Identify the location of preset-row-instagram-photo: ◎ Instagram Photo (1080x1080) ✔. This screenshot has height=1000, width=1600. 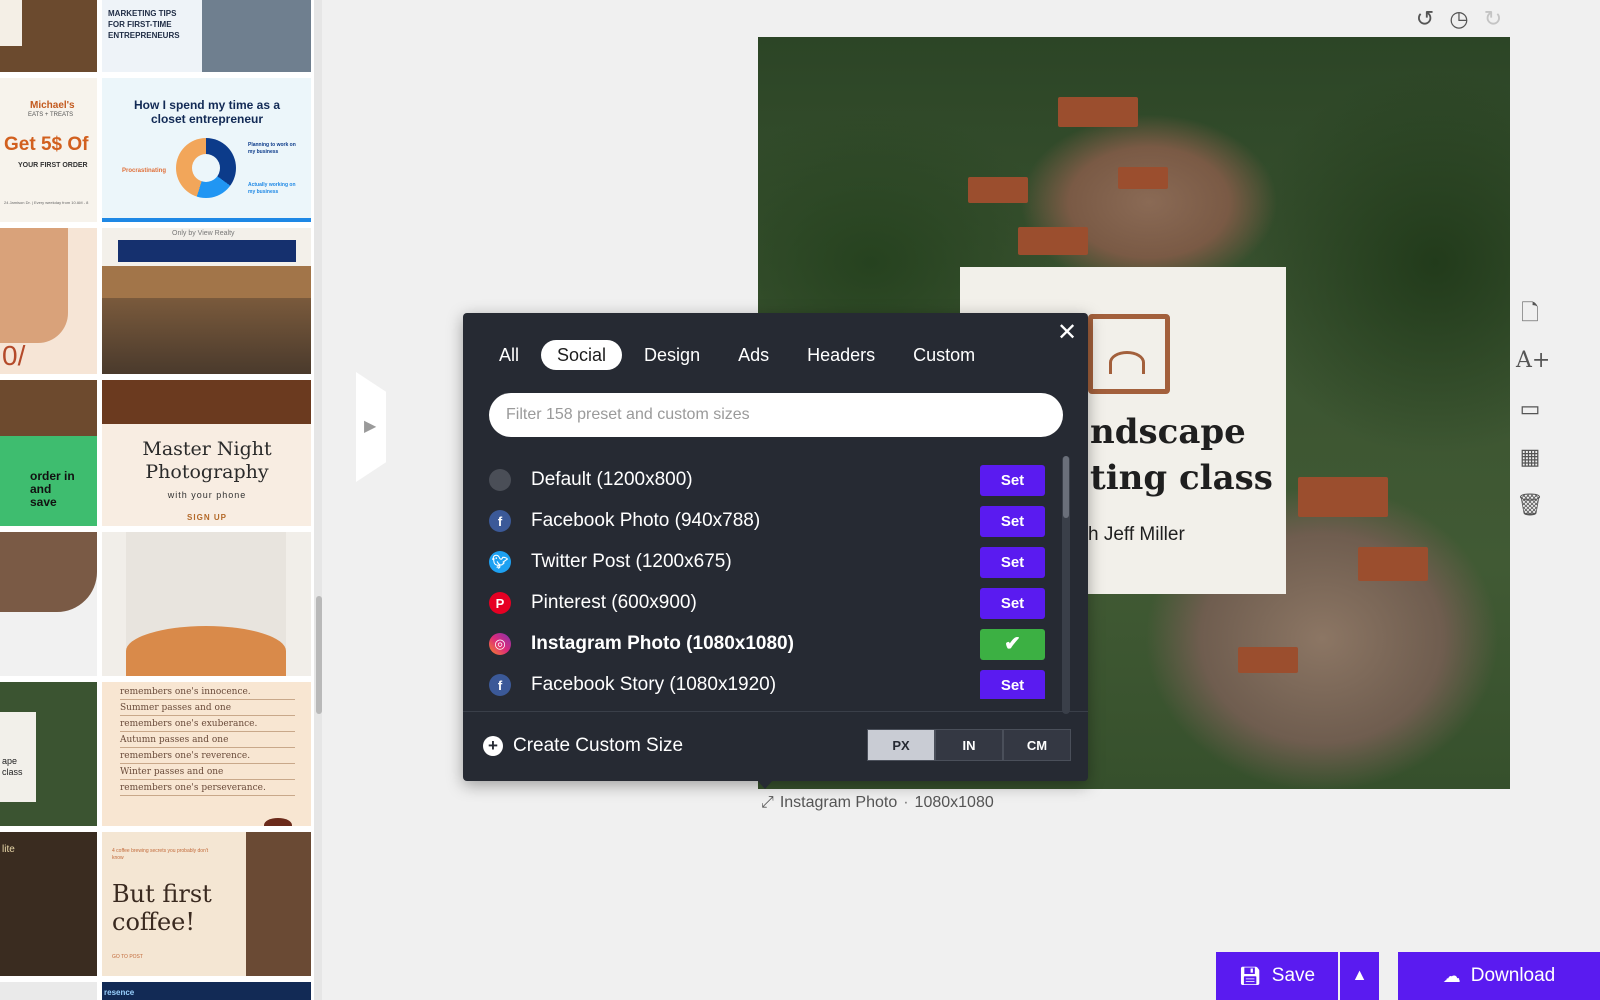
(767, 644).